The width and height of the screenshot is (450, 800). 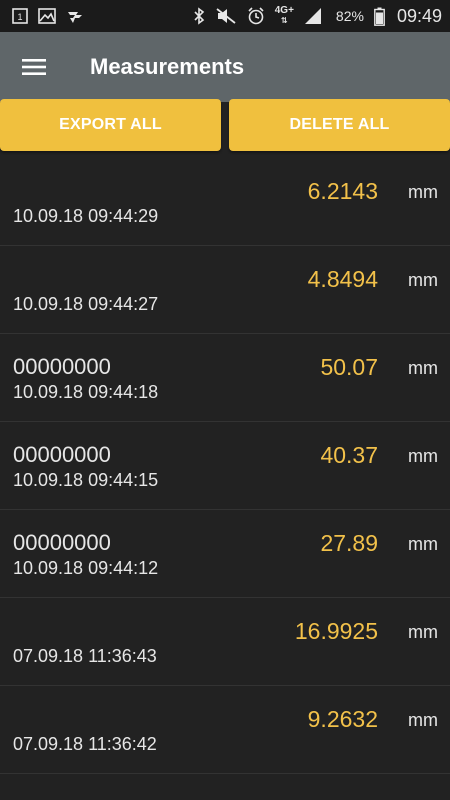 I want to click on status-bar-notifications: 1, so click(x=49, y=16).